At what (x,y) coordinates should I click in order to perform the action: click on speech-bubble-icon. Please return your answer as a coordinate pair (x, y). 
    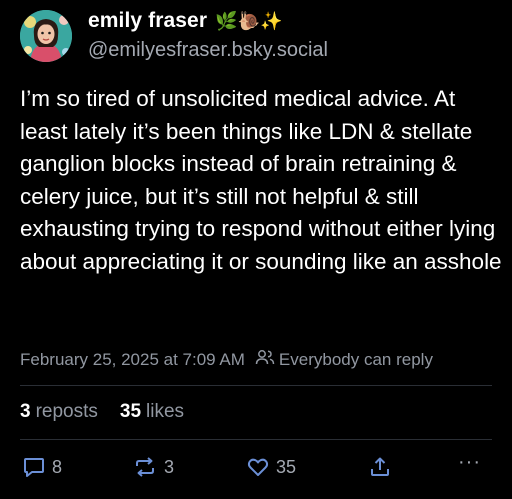
    Looking at the image, I should click on (34, 467).